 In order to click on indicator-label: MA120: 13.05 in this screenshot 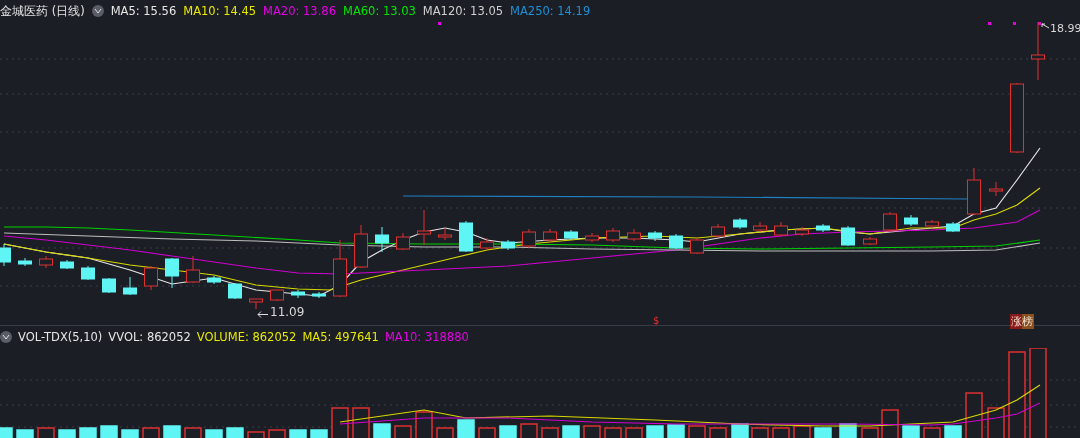, I will do `click(463, 11)`.